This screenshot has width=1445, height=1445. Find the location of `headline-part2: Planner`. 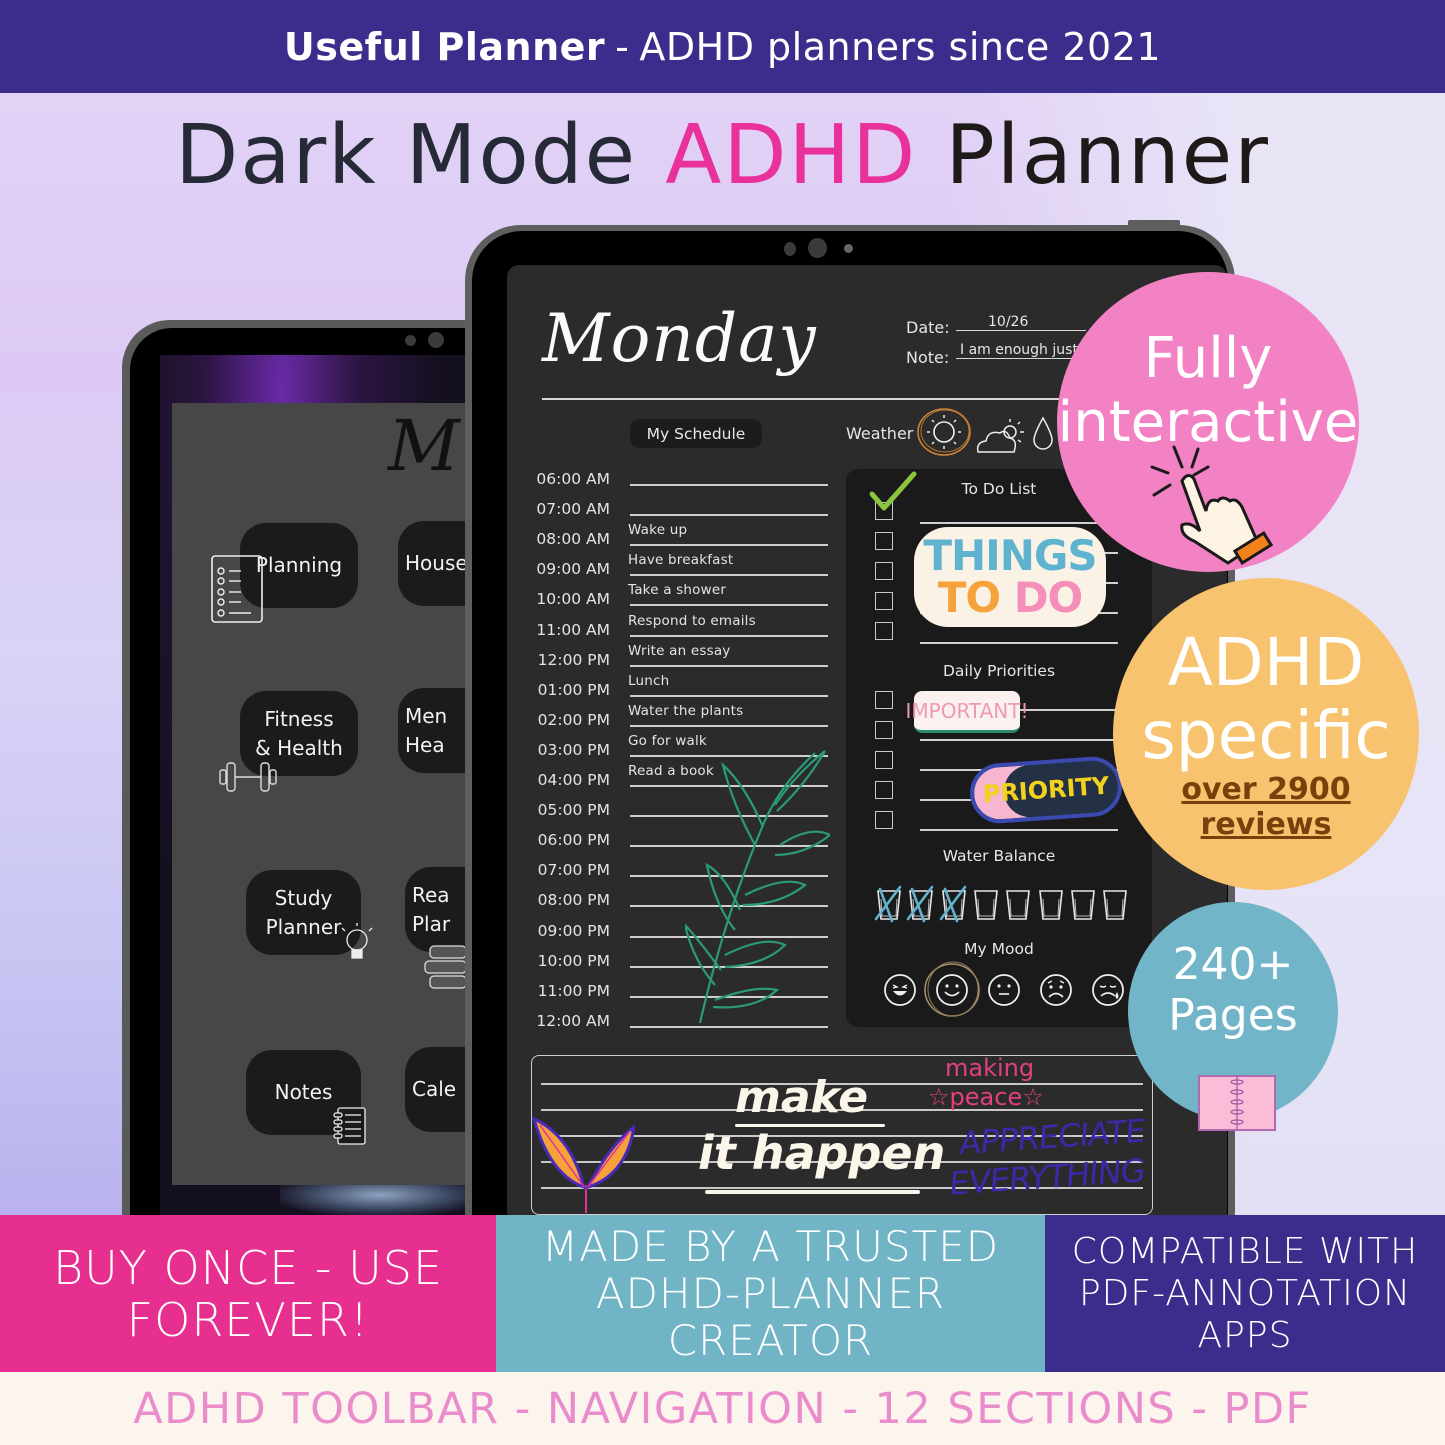

headline-part2: Planner is located at coordinates (1107, 155).